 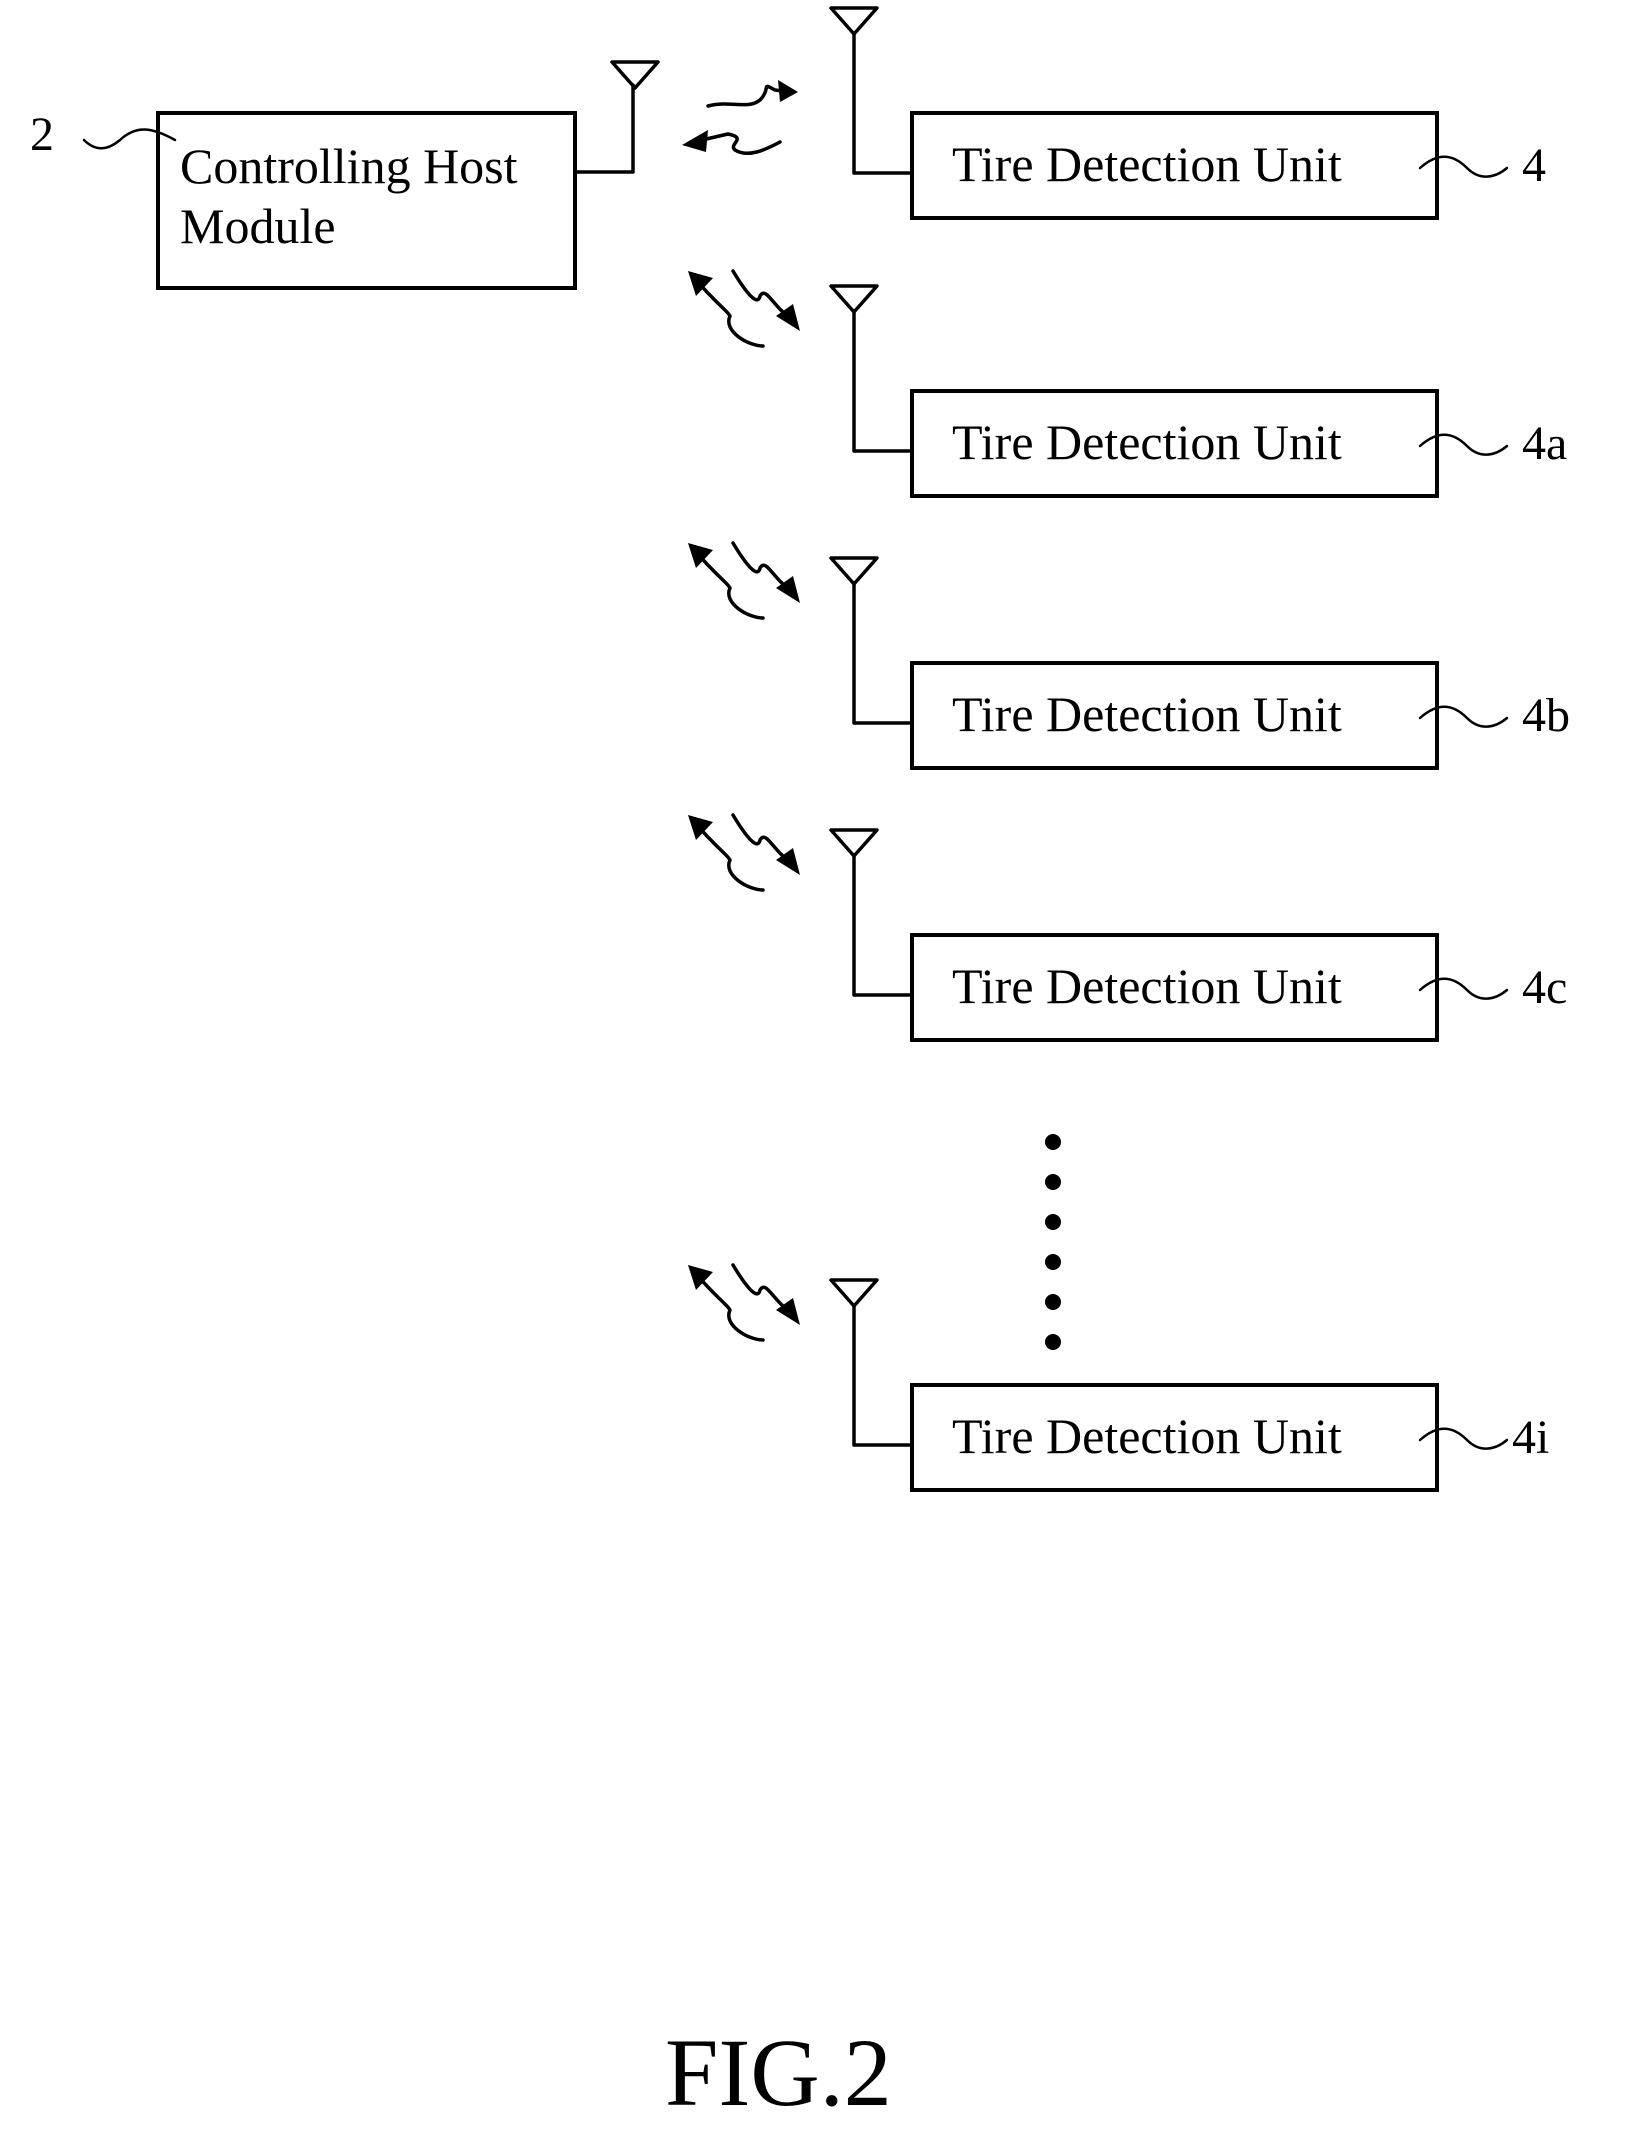 I want to click on host-module-label-line1: Controlling Host, so click(x=349, y=166).